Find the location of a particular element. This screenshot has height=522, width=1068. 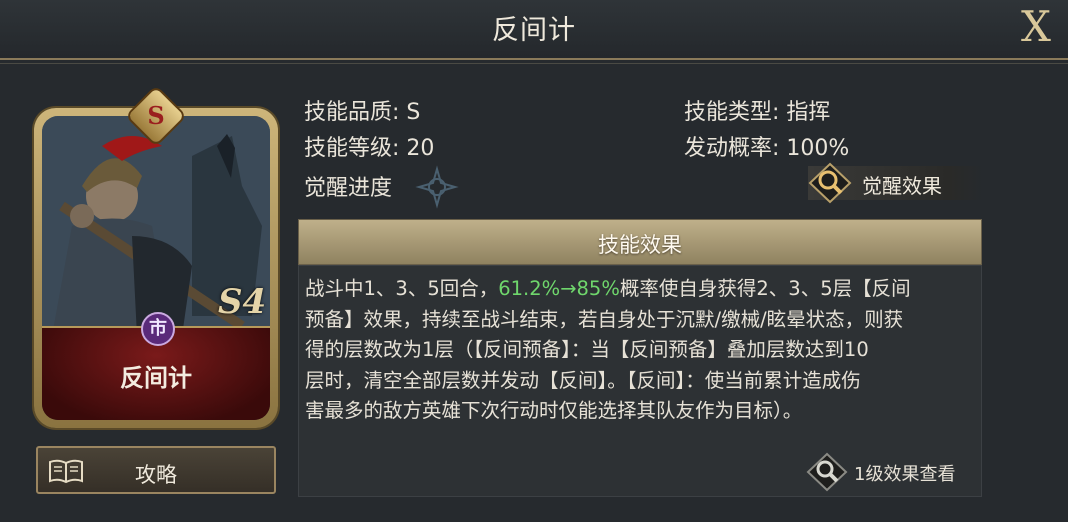

grade-label: S is located at coordinates (156, 115).